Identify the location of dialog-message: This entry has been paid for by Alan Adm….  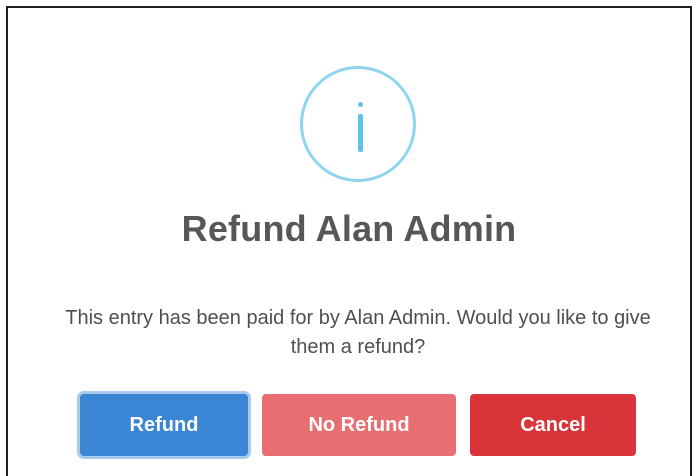
(358, 332).